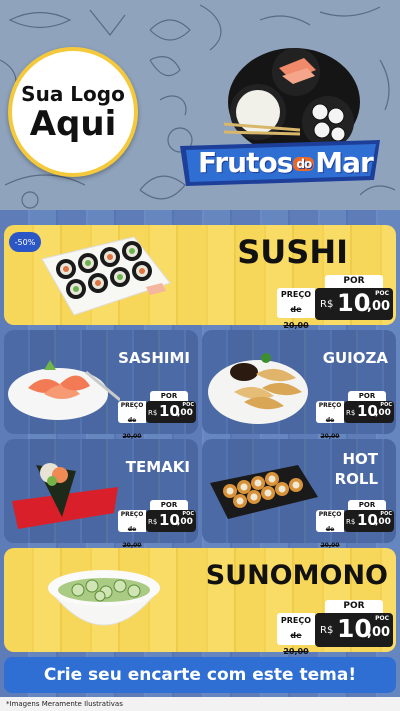  I want to click on price-new-box: R$ 10 ,00 POC, so click(354, 304).